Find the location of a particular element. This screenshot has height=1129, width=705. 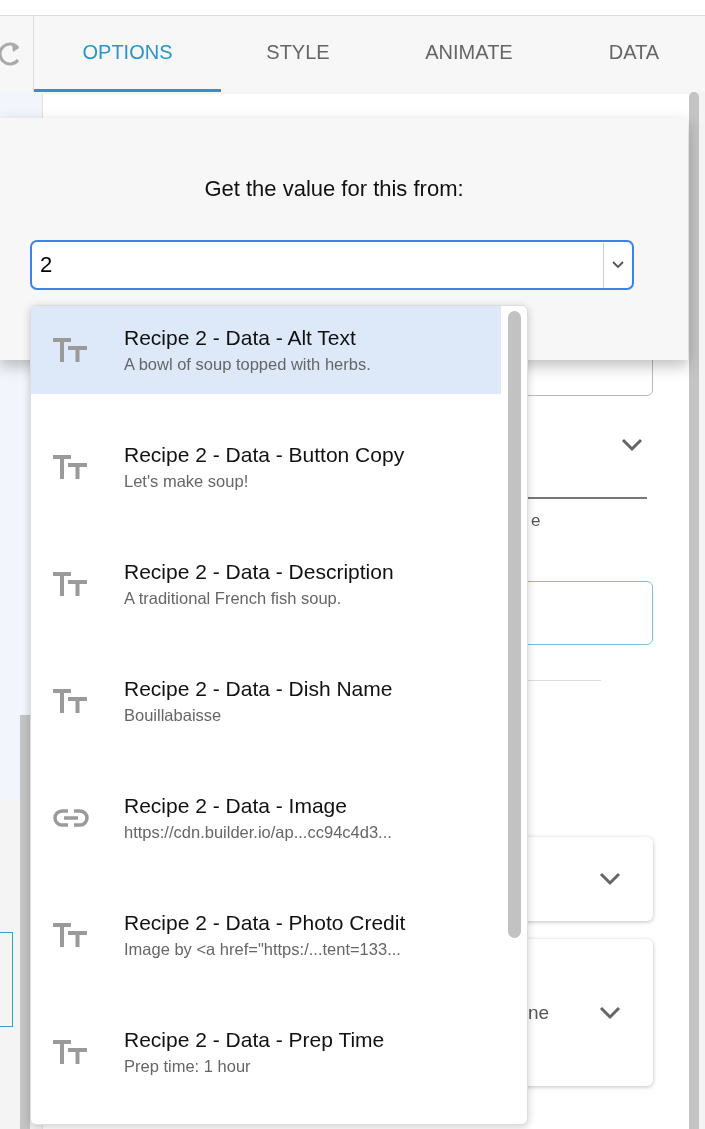

label-text: e is located at coordinates (536, 521).